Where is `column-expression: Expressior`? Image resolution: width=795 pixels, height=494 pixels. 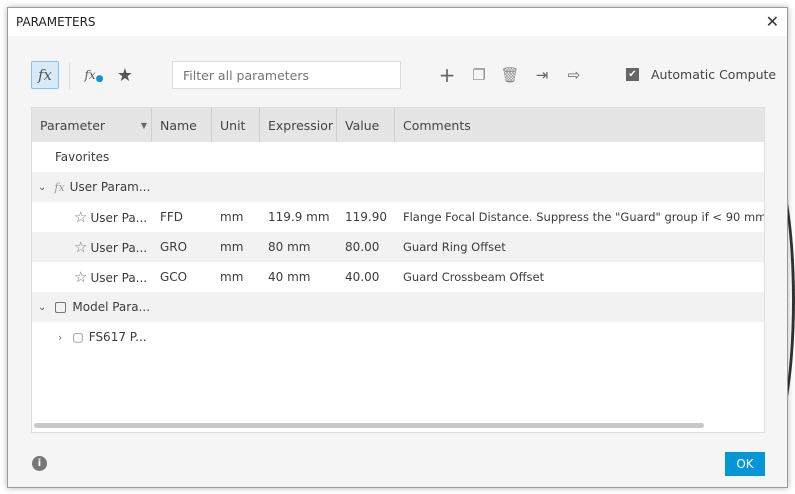
column-expression: Expressior is located at coordinates (298, 125).